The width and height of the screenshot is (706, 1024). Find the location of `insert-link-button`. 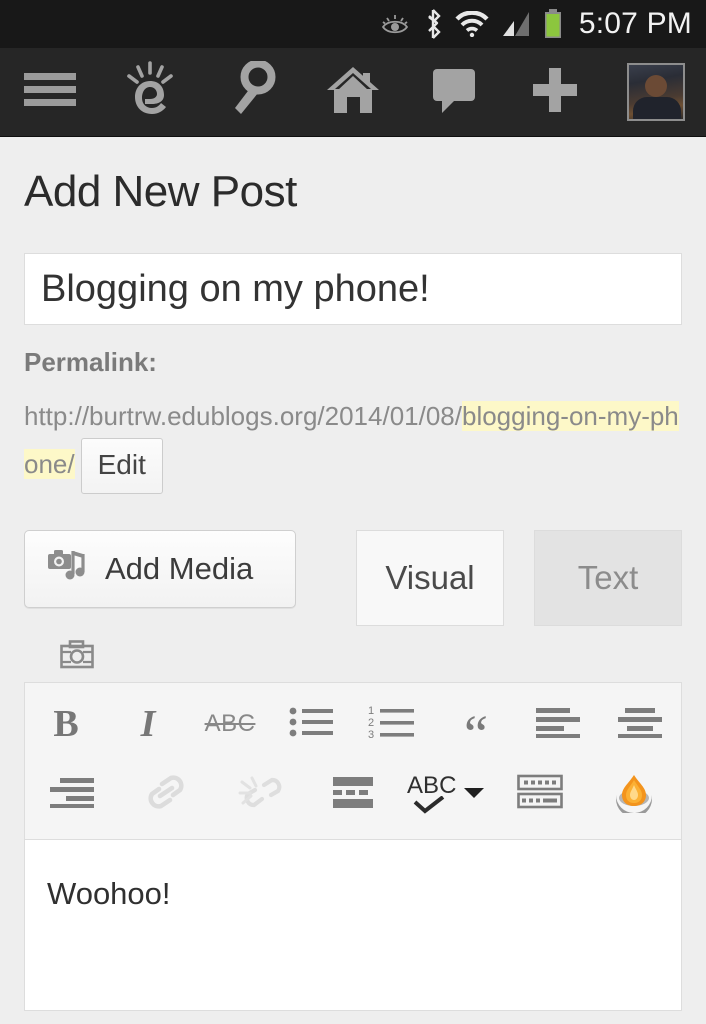

insert-link-button is located at coordinates (166, 794).